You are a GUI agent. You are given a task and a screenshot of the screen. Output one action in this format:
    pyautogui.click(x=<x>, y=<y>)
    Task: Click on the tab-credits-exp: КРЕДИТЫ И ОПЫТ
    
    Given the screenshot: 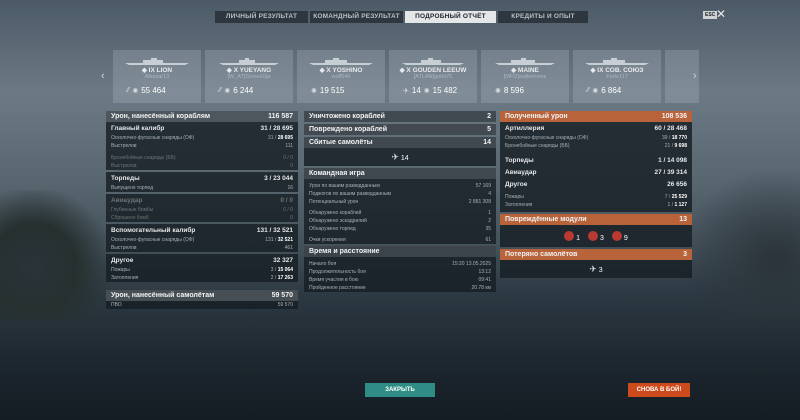 What is the action you would take?
    pyautogui.click(x=543, y=17)
    